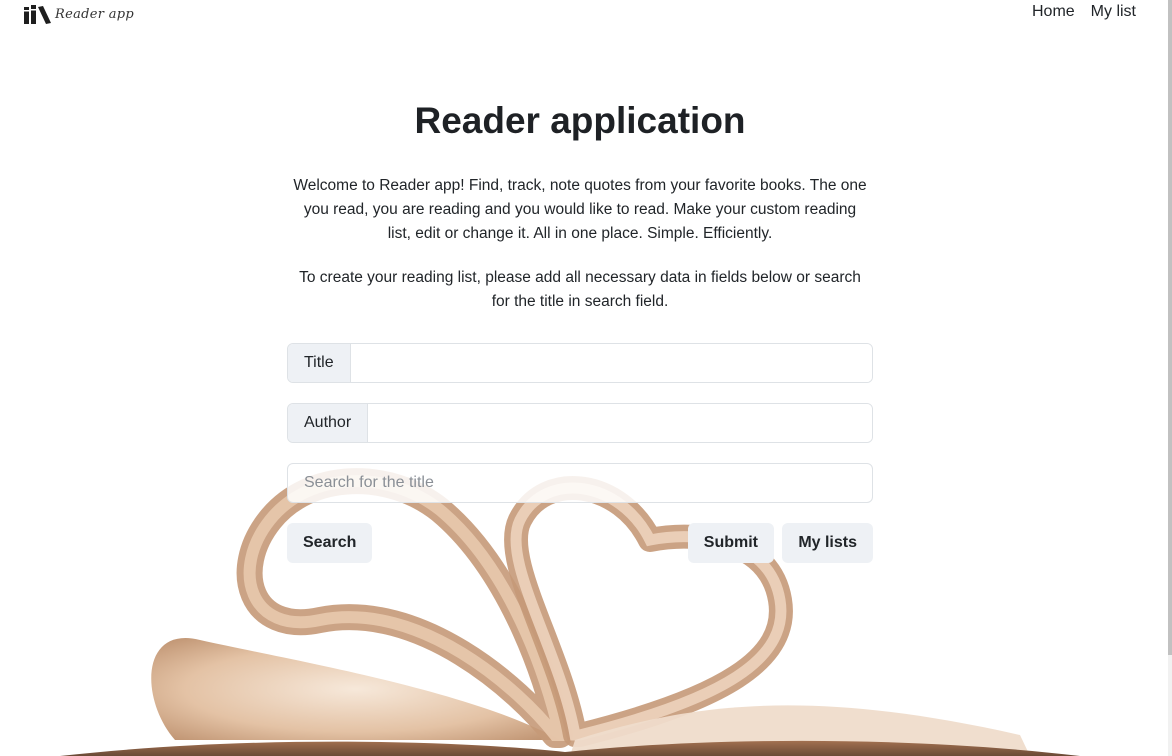  I want to click on search-button: Search, so click(330, 543).